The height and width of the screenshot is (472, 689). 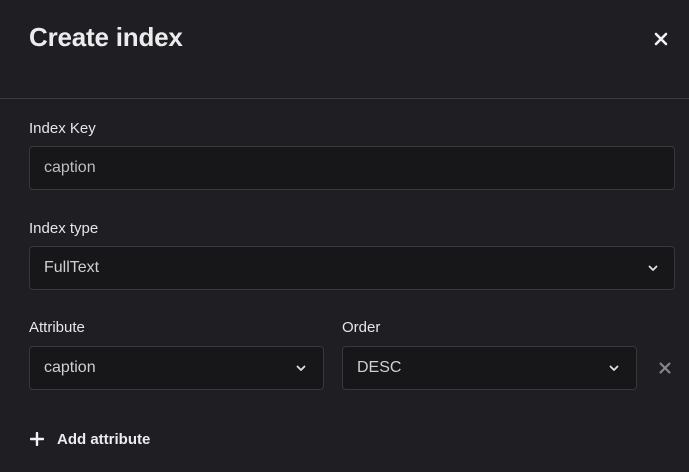 What do you see at coordinates (37, 439) in the screenshot?
I see `plus-icon` at bounding box center [37, 439].